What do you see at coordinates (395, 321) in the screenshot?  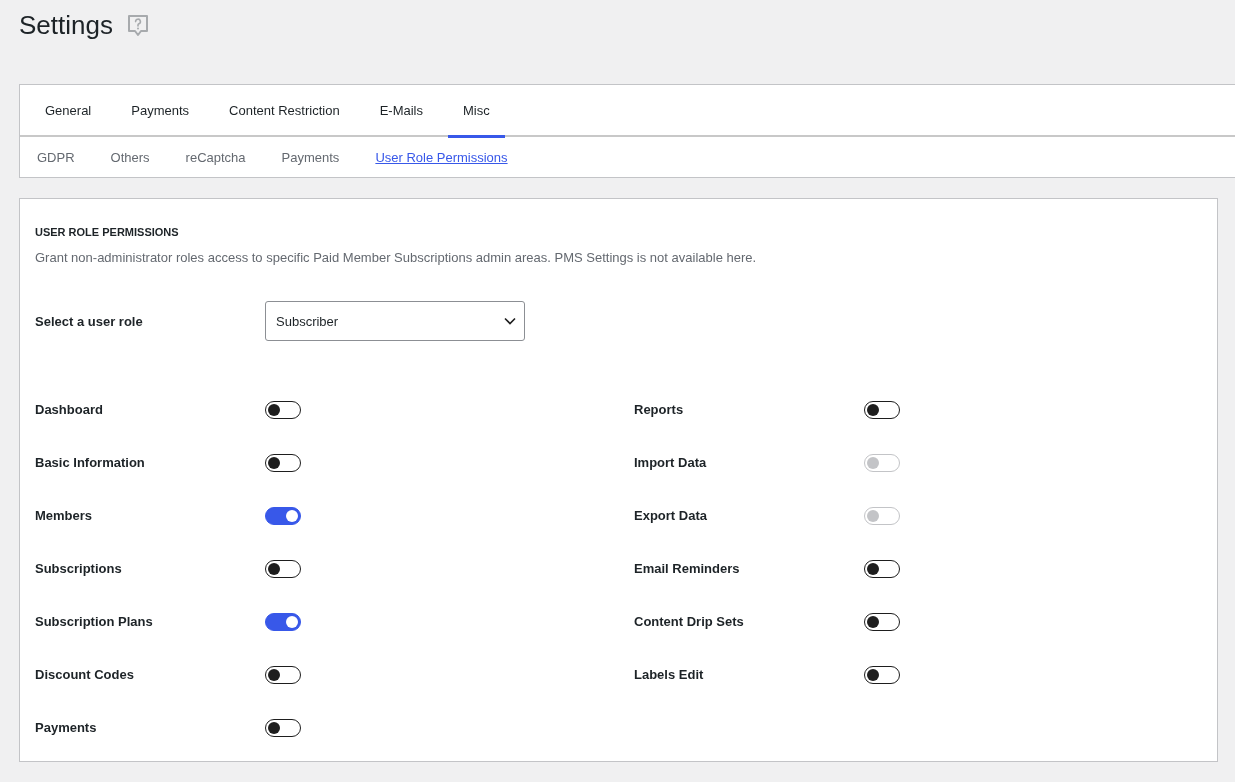 I see `role-dropdown: Subscriber` at bounding box center [395, 321].